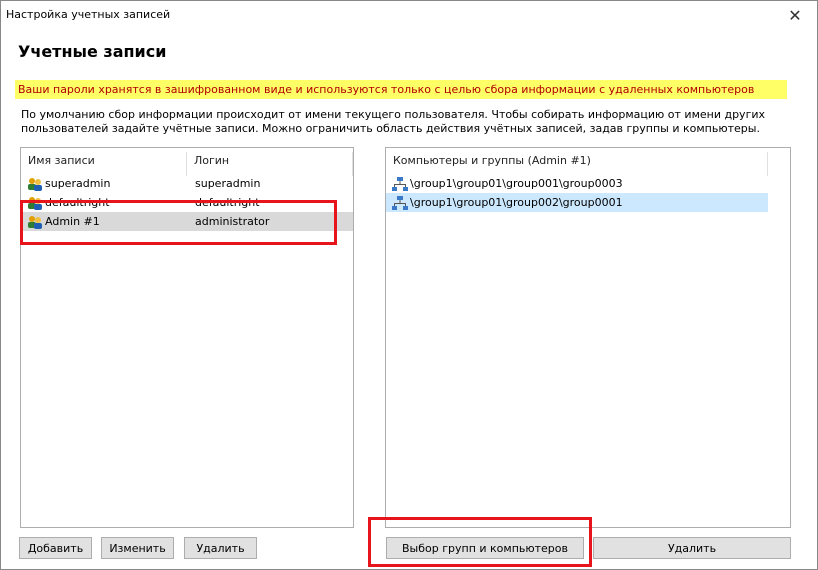  Describe the element at coordinates (77, 202) in the screenshot. I see `account-name: defaultright` at that location.